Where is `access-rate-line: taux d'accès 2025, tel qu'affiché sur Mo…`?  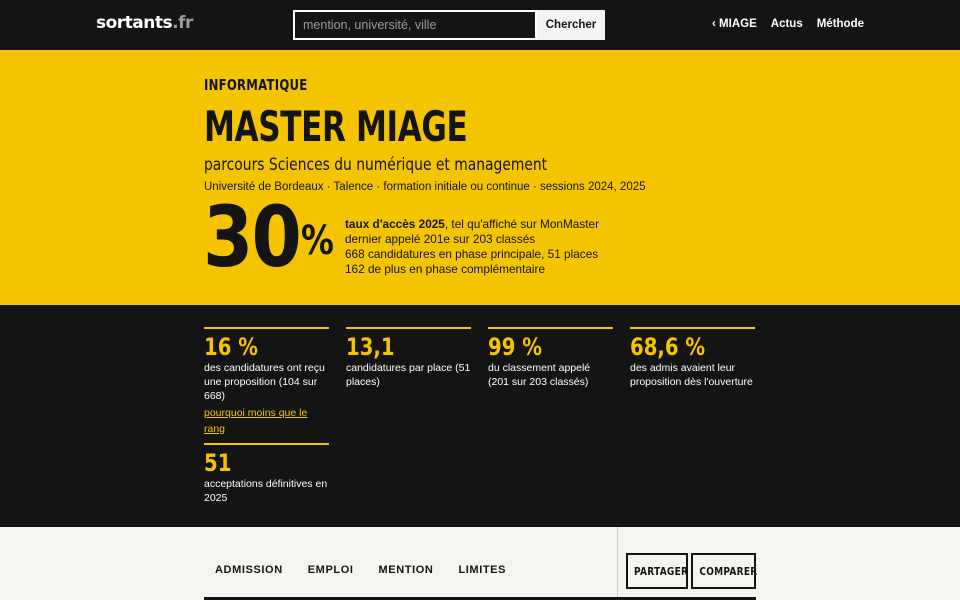 access-rate-line: taux d'accès 2025, tel qu'affiché sur Mo… is located at coordinates (472, 224).